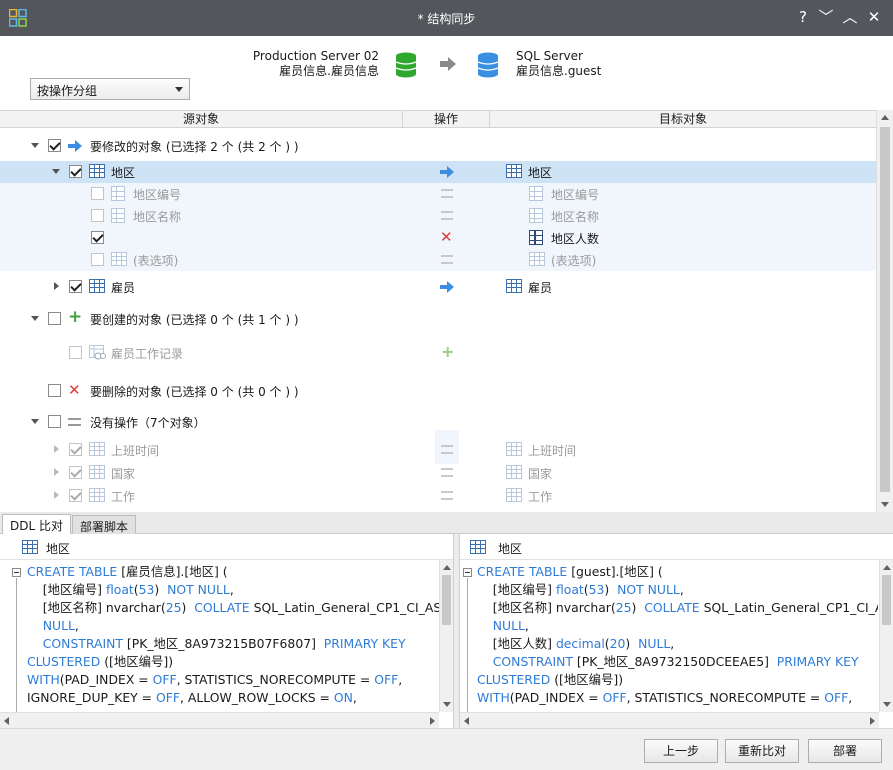 Image resolution: width=893 pixels, height=770 pixels. I want to click on table-row-guojia: 国家 国家, so click(438, 473).